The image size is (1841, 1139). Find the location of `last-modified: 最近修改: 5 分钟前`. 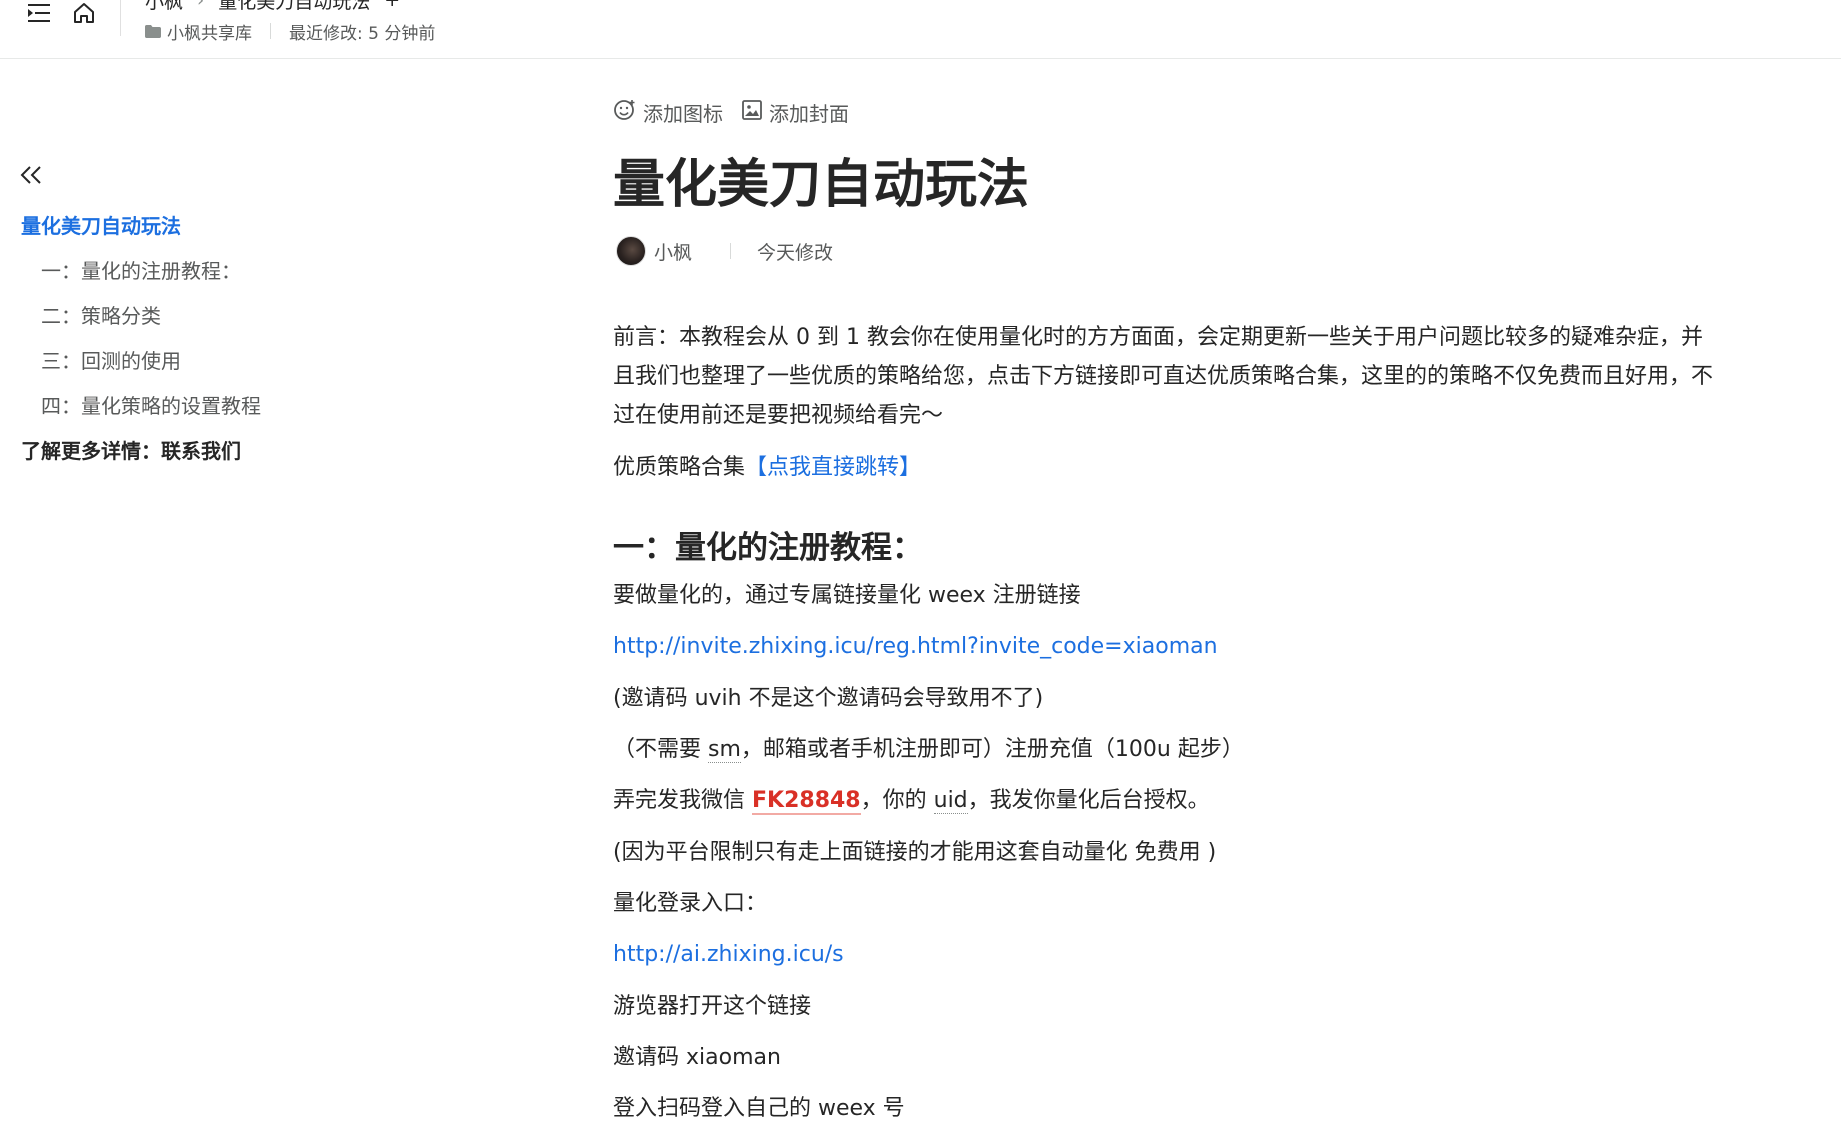

last-modified: 最近修改: 5 分钟前 is located at coordinates (362, 33).